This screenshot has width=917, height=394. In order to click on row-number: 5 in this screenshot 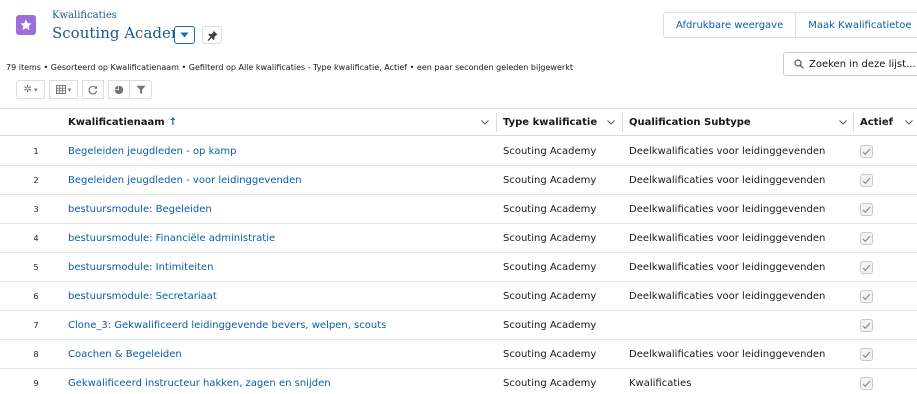, I will do `click(36, 267)`.